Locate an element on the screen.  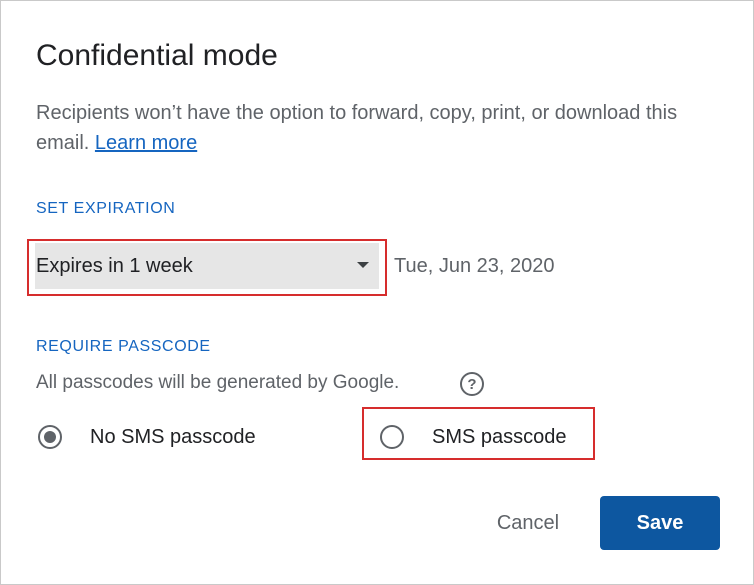
dialog-title: Confidential mode is located at coordinates (157, 55).